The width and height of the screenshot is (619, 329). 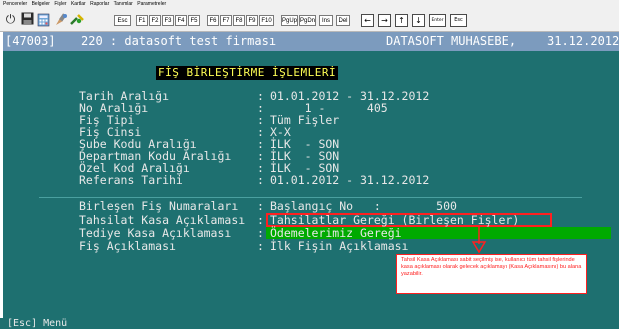 I want to click on f5-key-button: F5, so click(x=194, y=20).